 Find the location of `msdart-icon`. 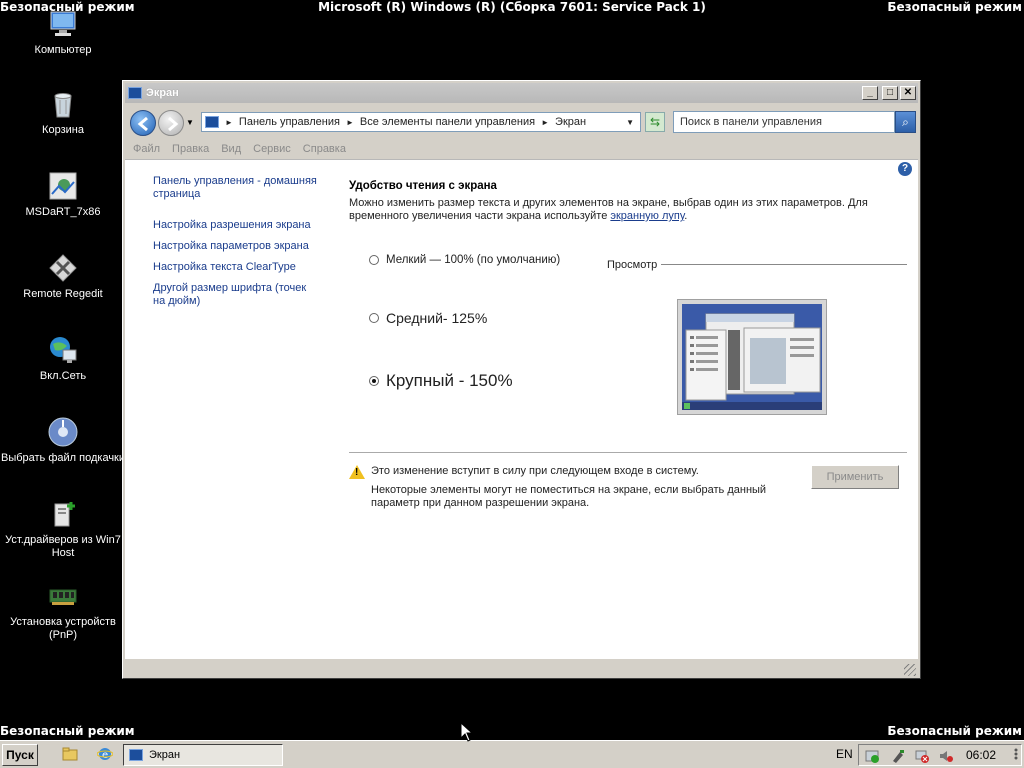

msdart-icon is located at coordinates (63, 186).